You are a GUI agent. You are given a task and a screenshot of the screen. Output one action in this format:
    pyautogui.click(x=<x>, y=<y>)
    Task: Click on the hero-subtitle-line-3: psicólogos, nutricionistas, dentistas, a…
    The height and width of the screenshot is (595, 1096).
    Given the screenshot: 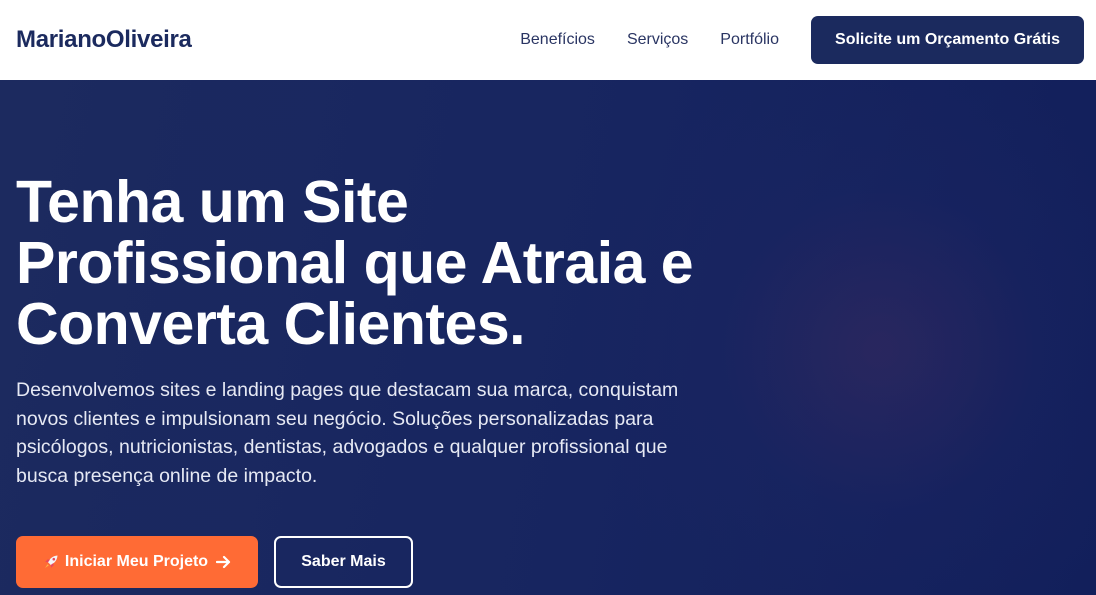 What is the action you would take?
    pyautogui.click(x=342, y=447)
    